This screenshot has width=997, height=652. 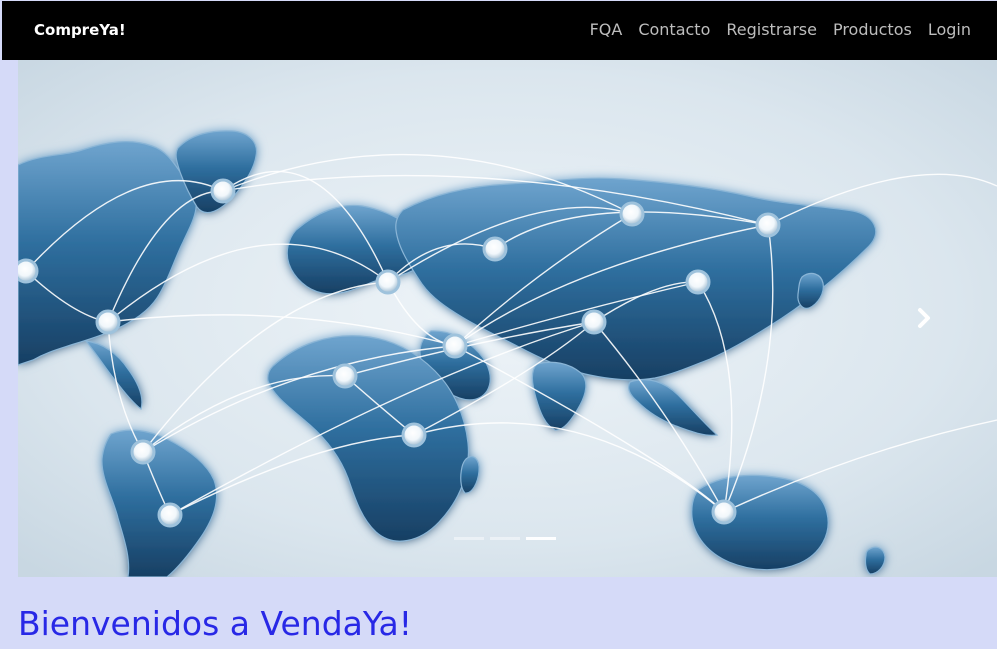 I want to click on nav-link-login: Login, so click(x=949, y=29).